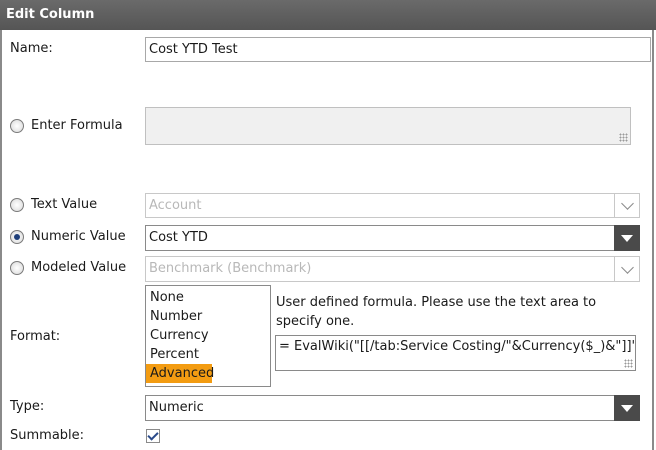 This screenshot has width=656, height=450. Describe the element at coordinates (328, 15) in the screenshot. I see `dialog-title: Edit Column` at that location.